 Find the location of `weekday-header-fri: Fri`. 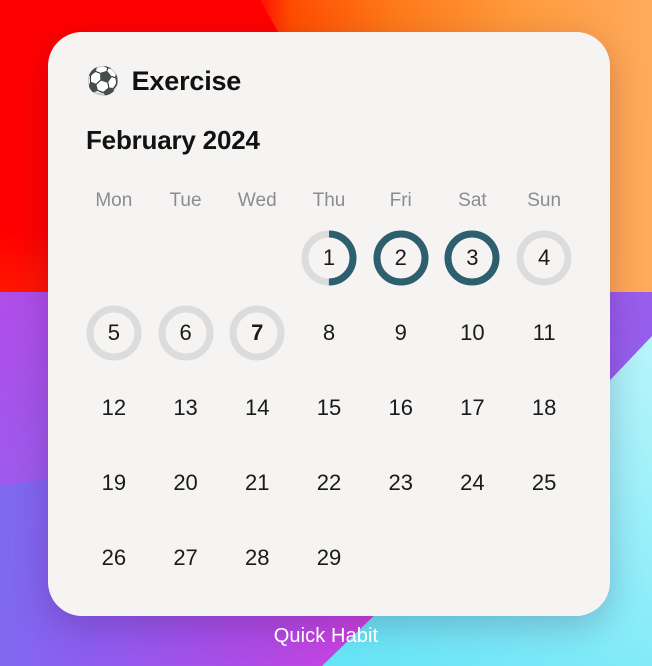

weekday-header-fri: Fri is located at coordinates (400, 200).